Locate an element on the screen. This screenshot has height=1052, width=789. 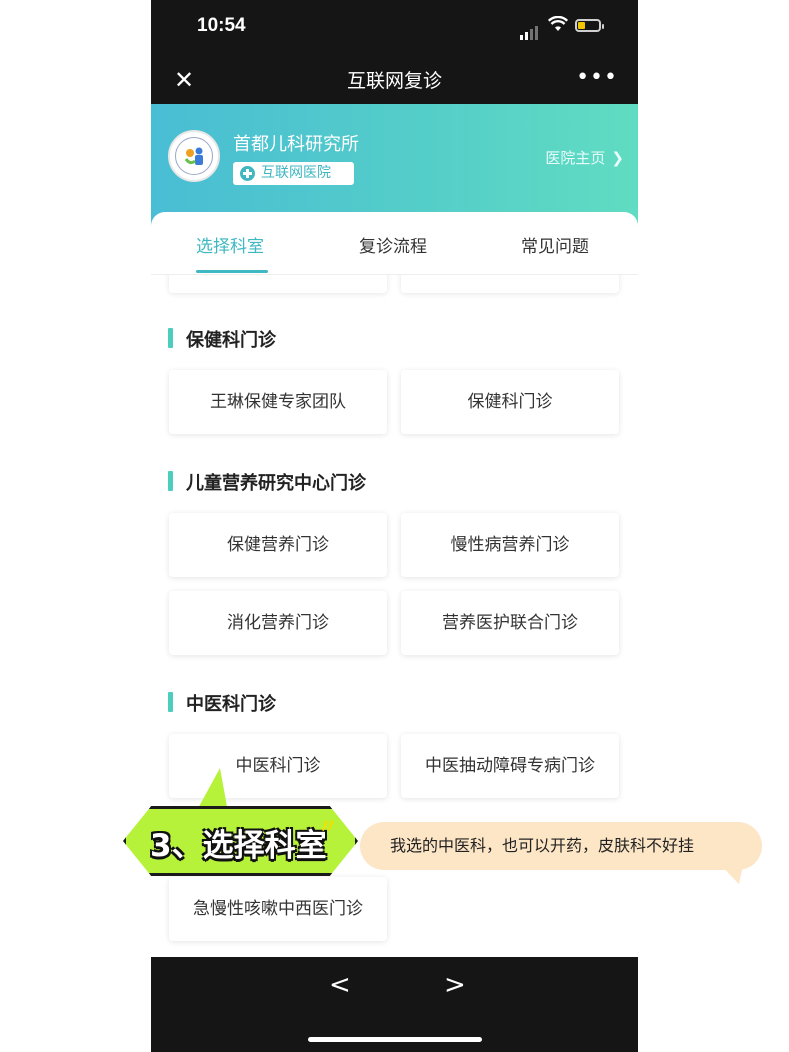
wifi-icon is located at coordinates (558, 23).